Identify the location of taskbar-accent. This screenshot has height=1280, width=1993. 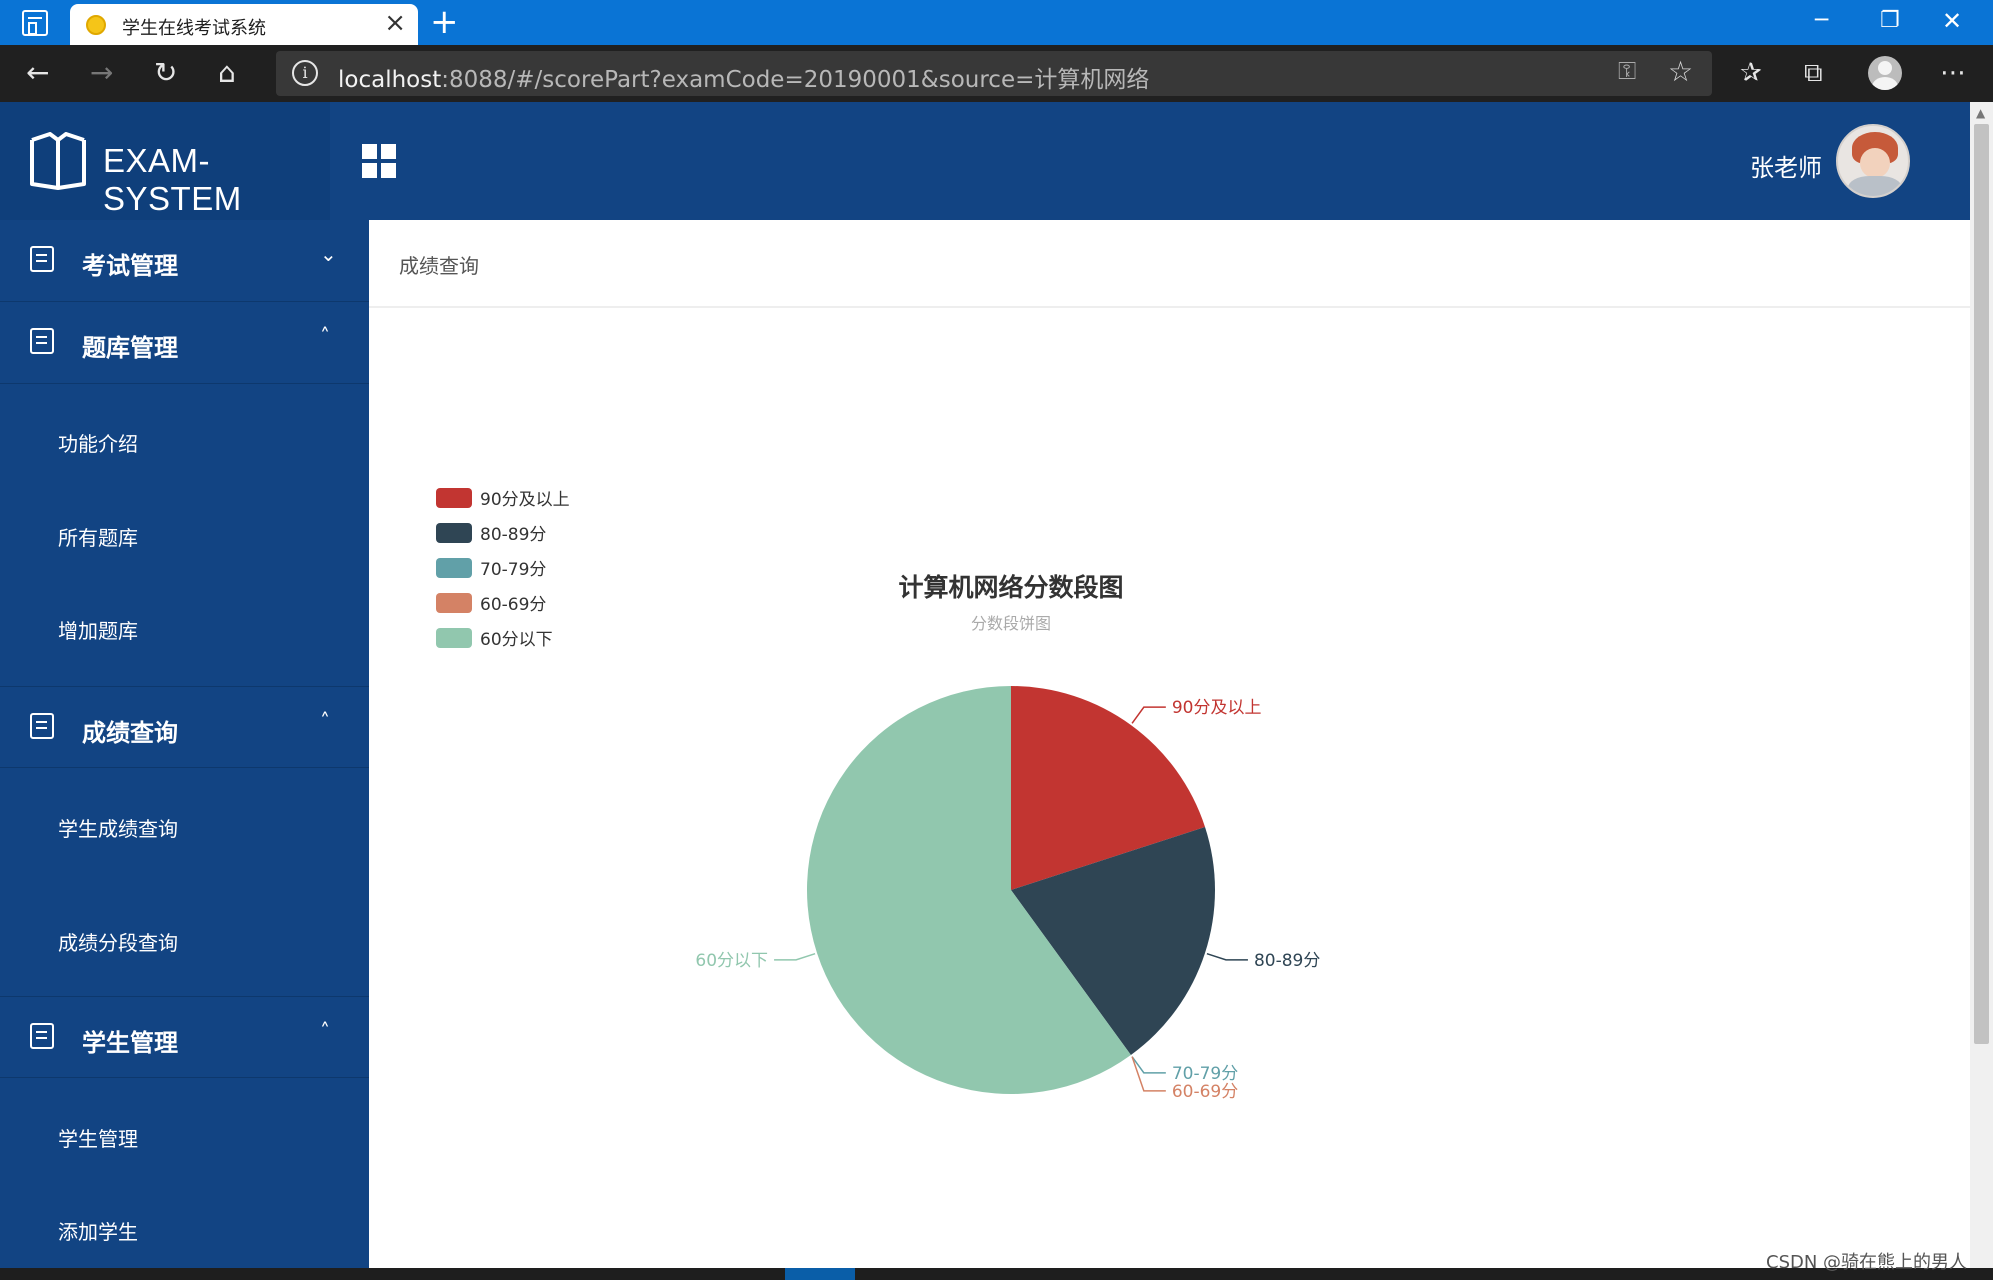
(820, 1274).